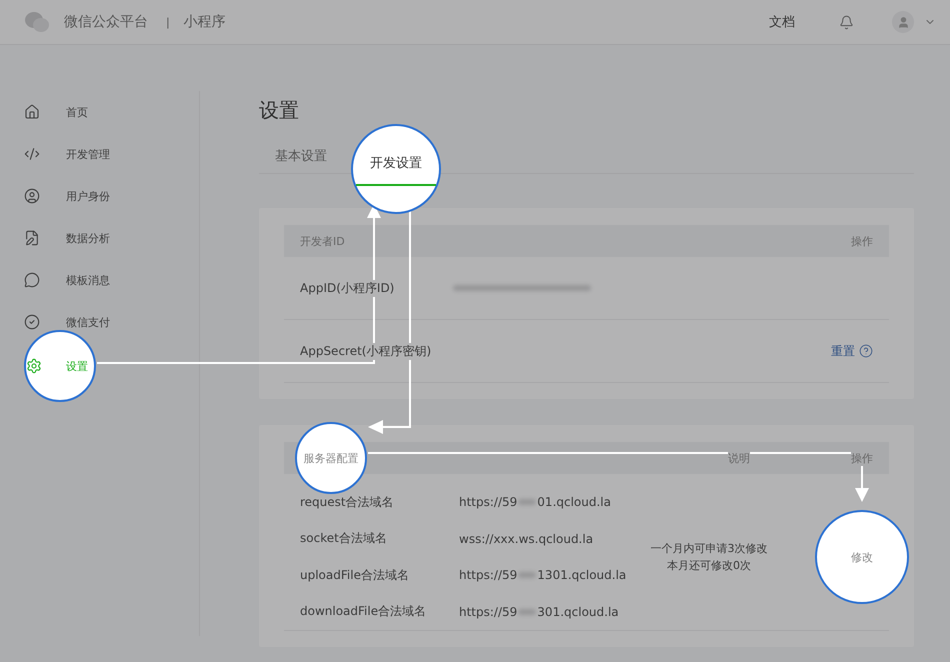 The height and width of the screenshot is (662, 950). What do you see at coordinates (396, 169) in the screenshot?
I see `tab: 开发设置` at bounding box center [396, 169].